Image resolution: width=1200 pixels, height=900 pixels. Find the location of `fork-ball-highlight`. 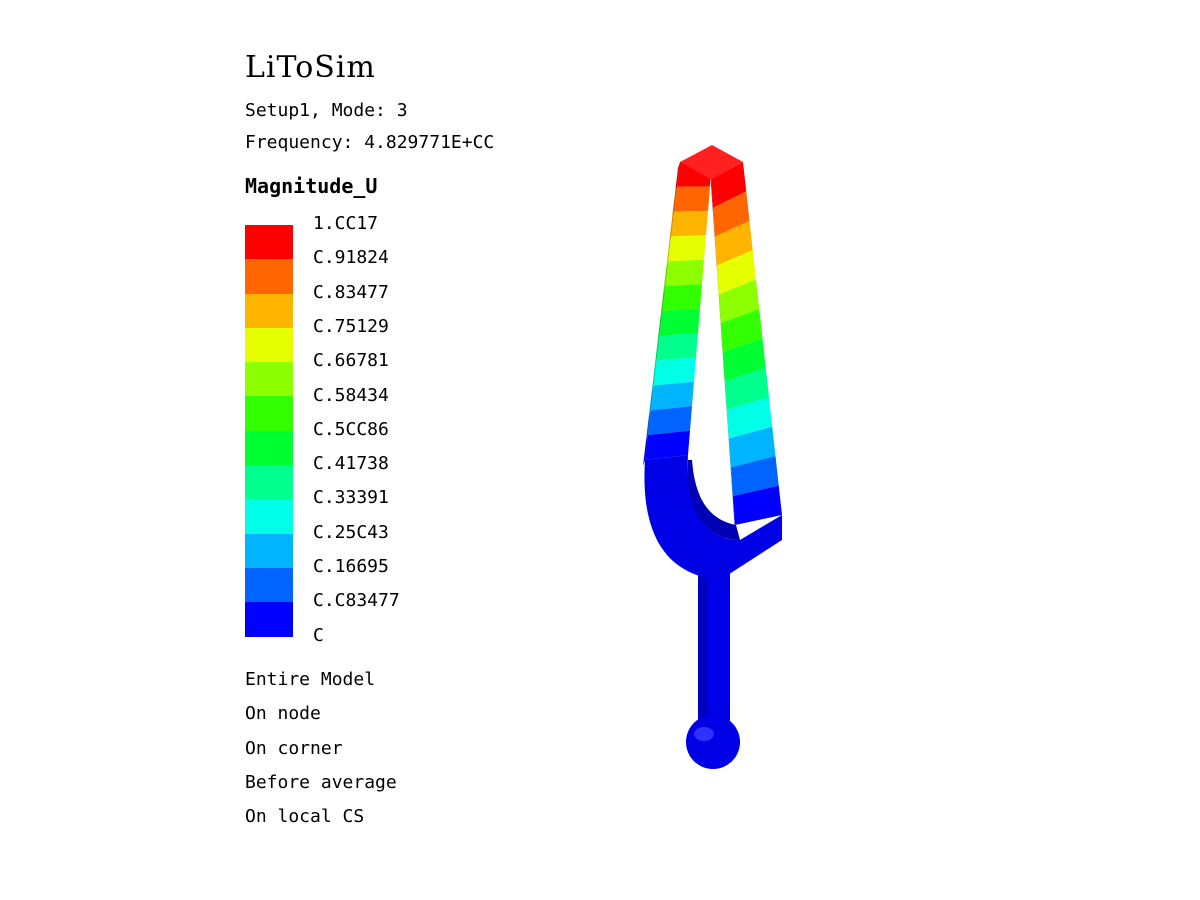

fork-ball-highlight is located at coordinates (704, 734).